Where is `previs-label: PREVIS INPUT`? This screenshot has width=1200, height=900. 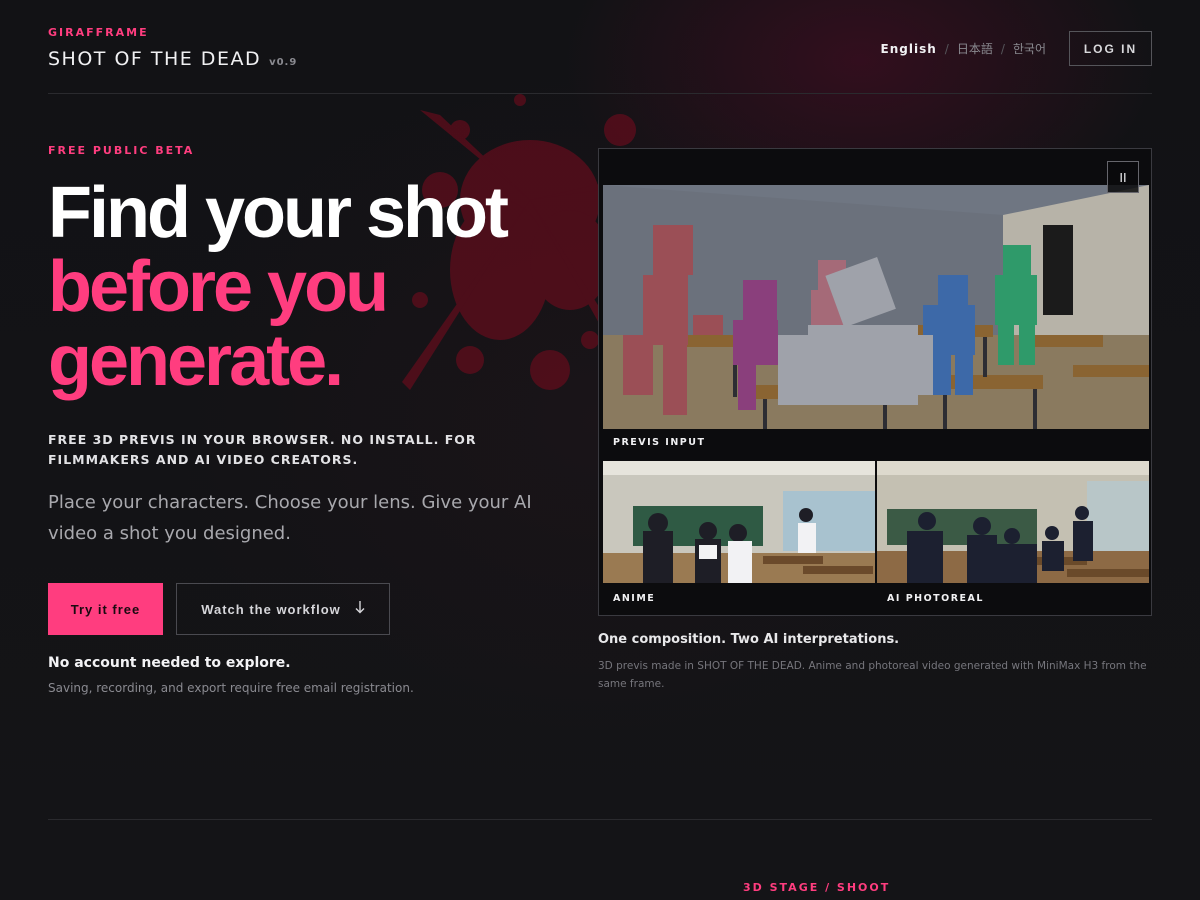 previs-label: PREVIS INPUT is located at coordinates (659, 442).